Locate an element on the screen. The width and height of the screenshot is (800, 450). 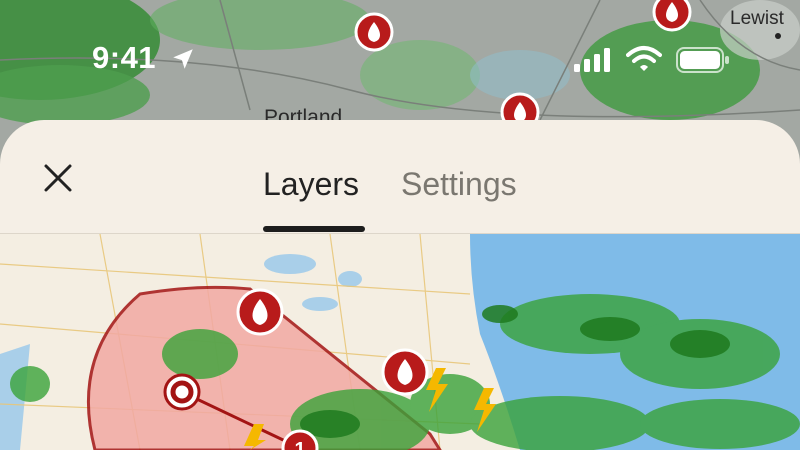
storm-center-icon is located at coordinates (182, 392).